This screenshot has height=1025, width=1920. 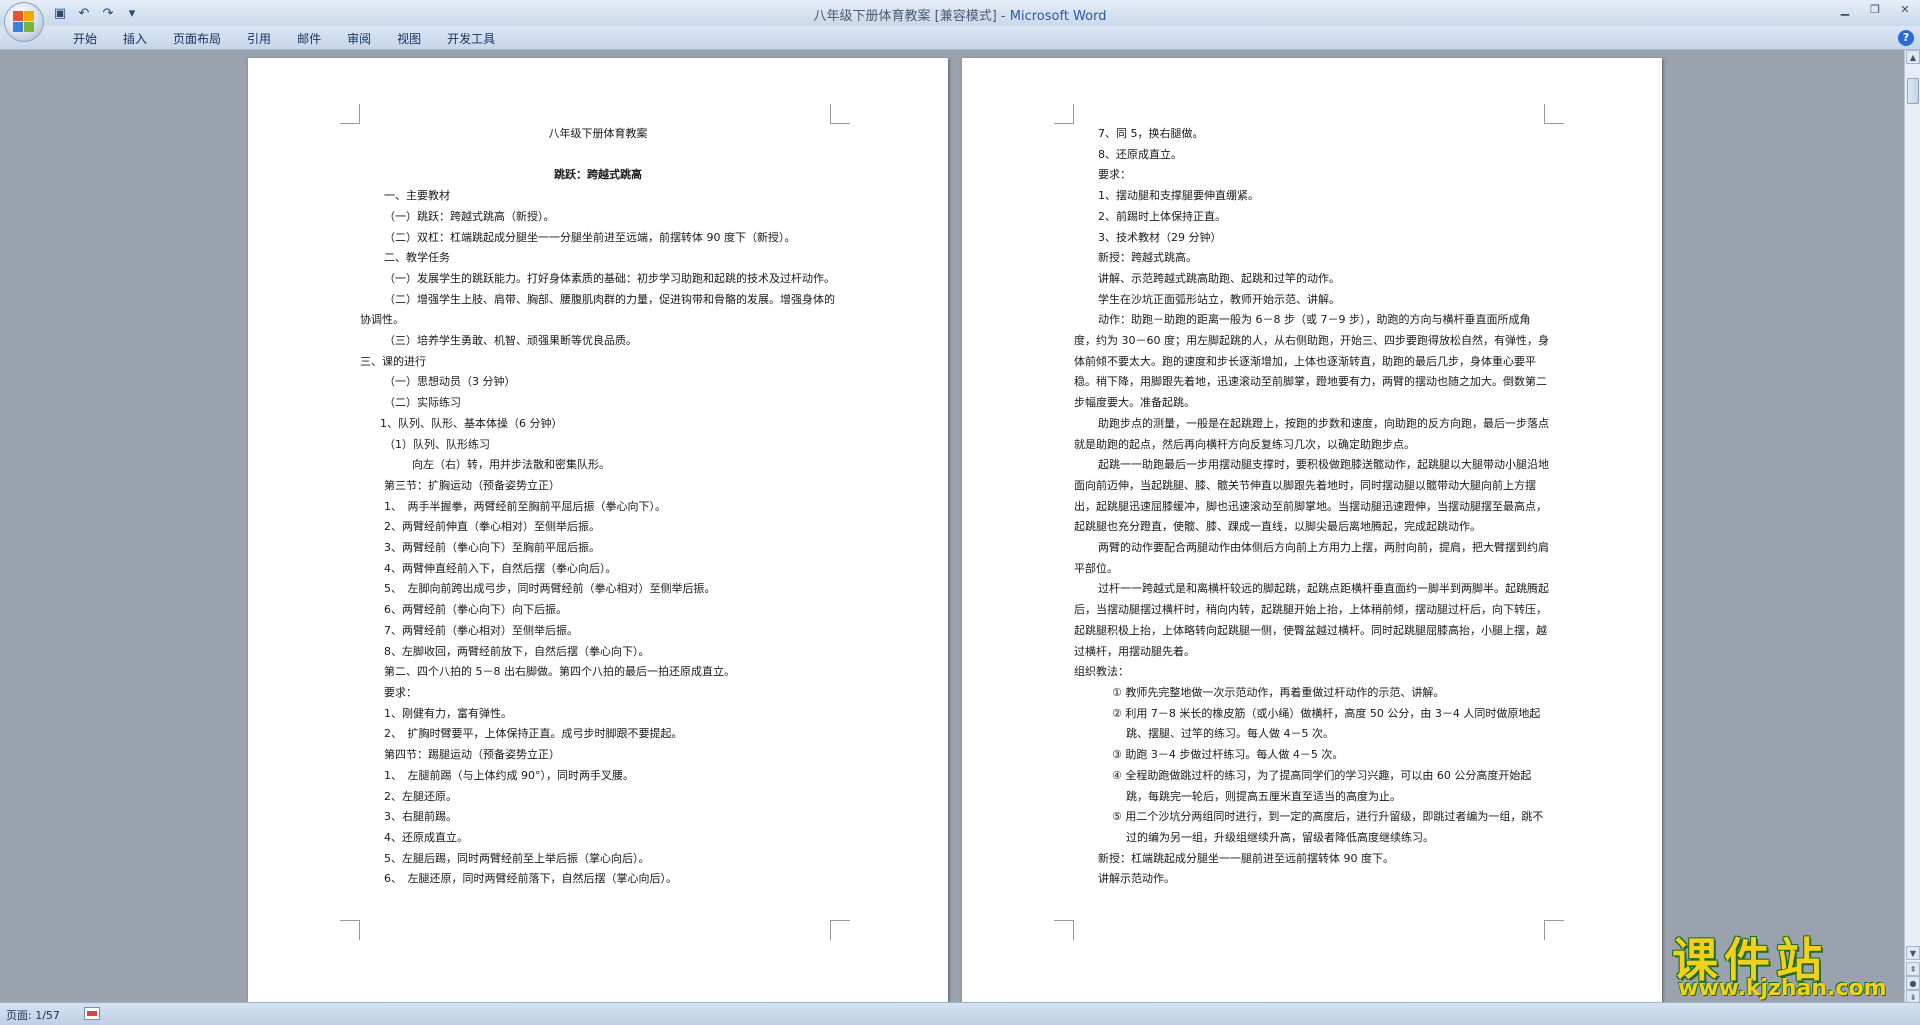 What do you see at coordinates (517, 858) in the screenshot?
I see `paragraph: 5、左腿后踢，同时两臂经前至上举后振（掌心向后）。` at bounding box center [517, 858].